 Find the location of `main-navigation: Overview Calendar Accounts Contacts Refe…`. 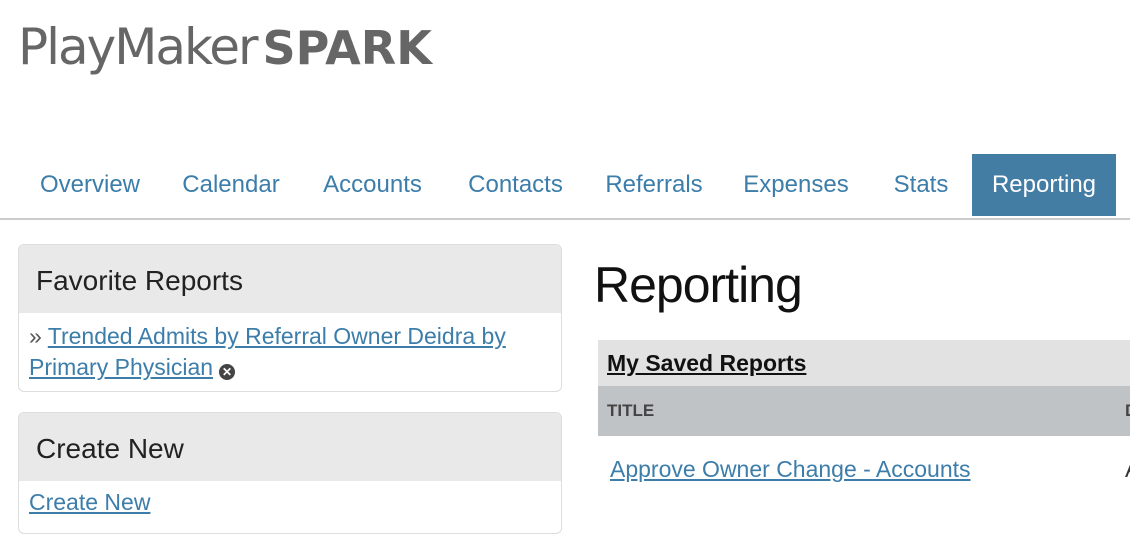

main-navigation: Overview Calendar Accounts Contacts Refe… is located at coordinates (565, 187).